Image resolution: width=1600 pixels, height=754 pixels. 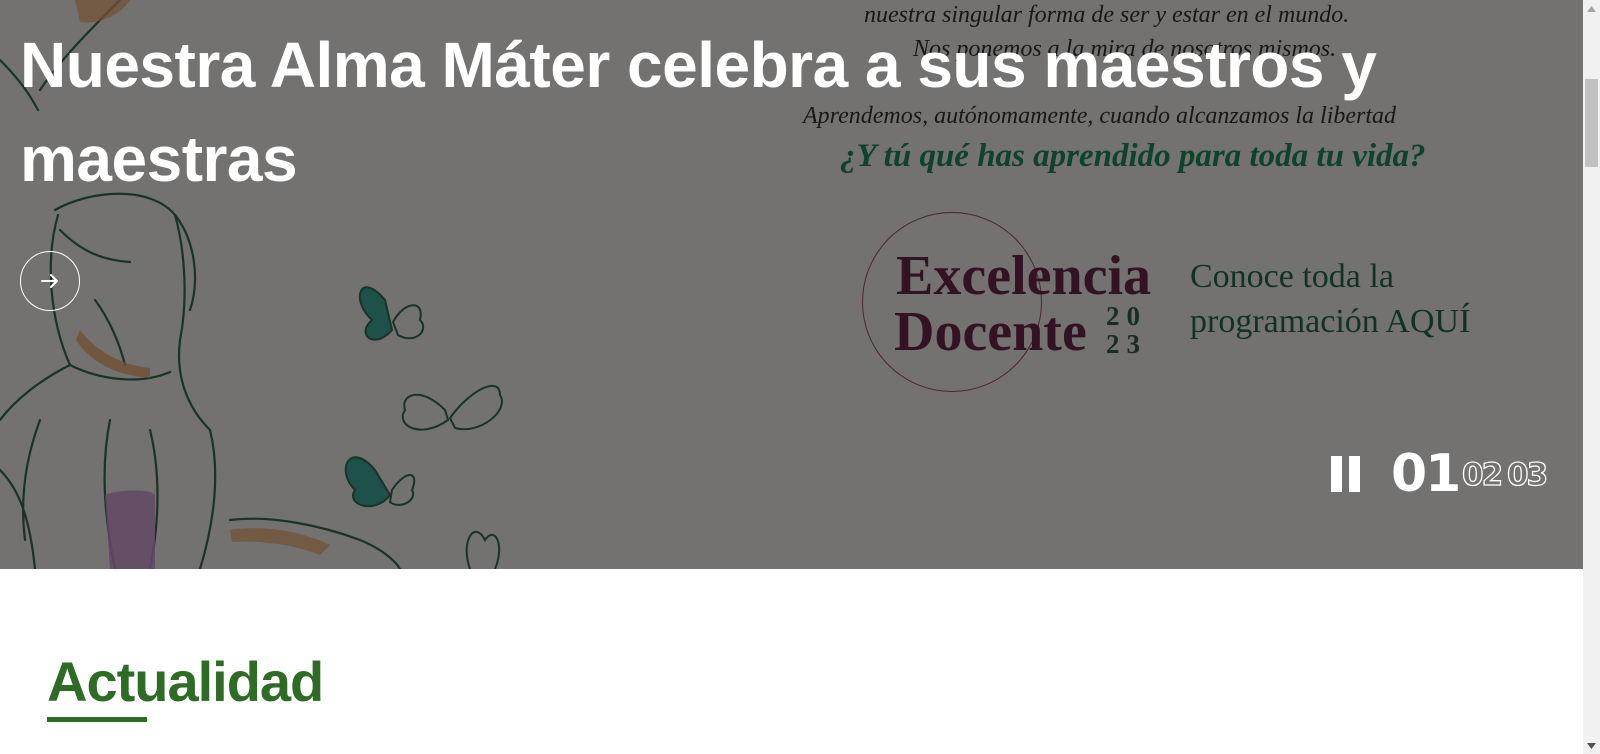 What do you see at coordinates (990, 332) in the screenshot?
I see `seal-word-docente: Docente` at bounding box center [990, 332].